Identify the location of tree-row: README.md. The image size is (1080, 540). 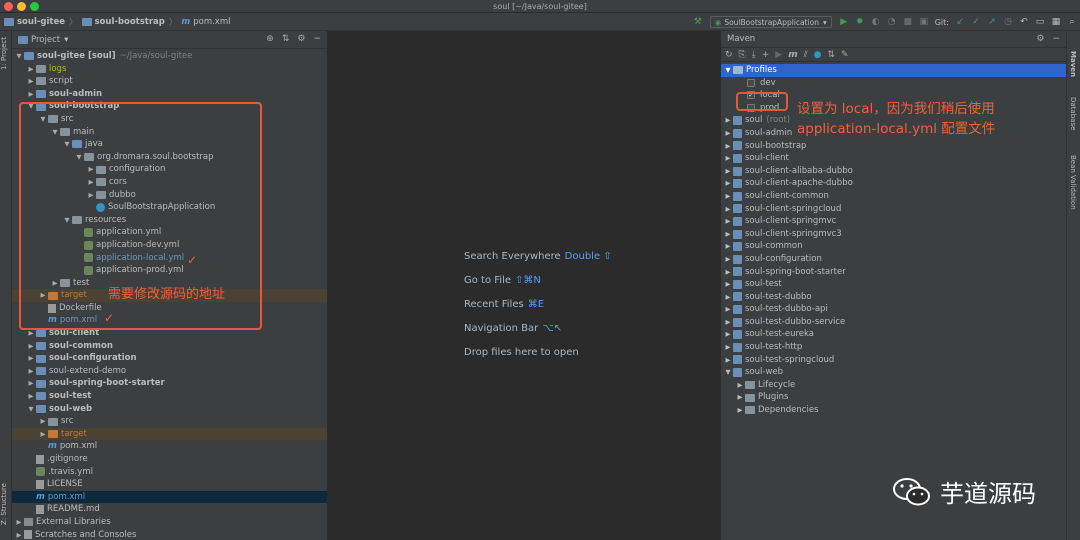
(169, 509).